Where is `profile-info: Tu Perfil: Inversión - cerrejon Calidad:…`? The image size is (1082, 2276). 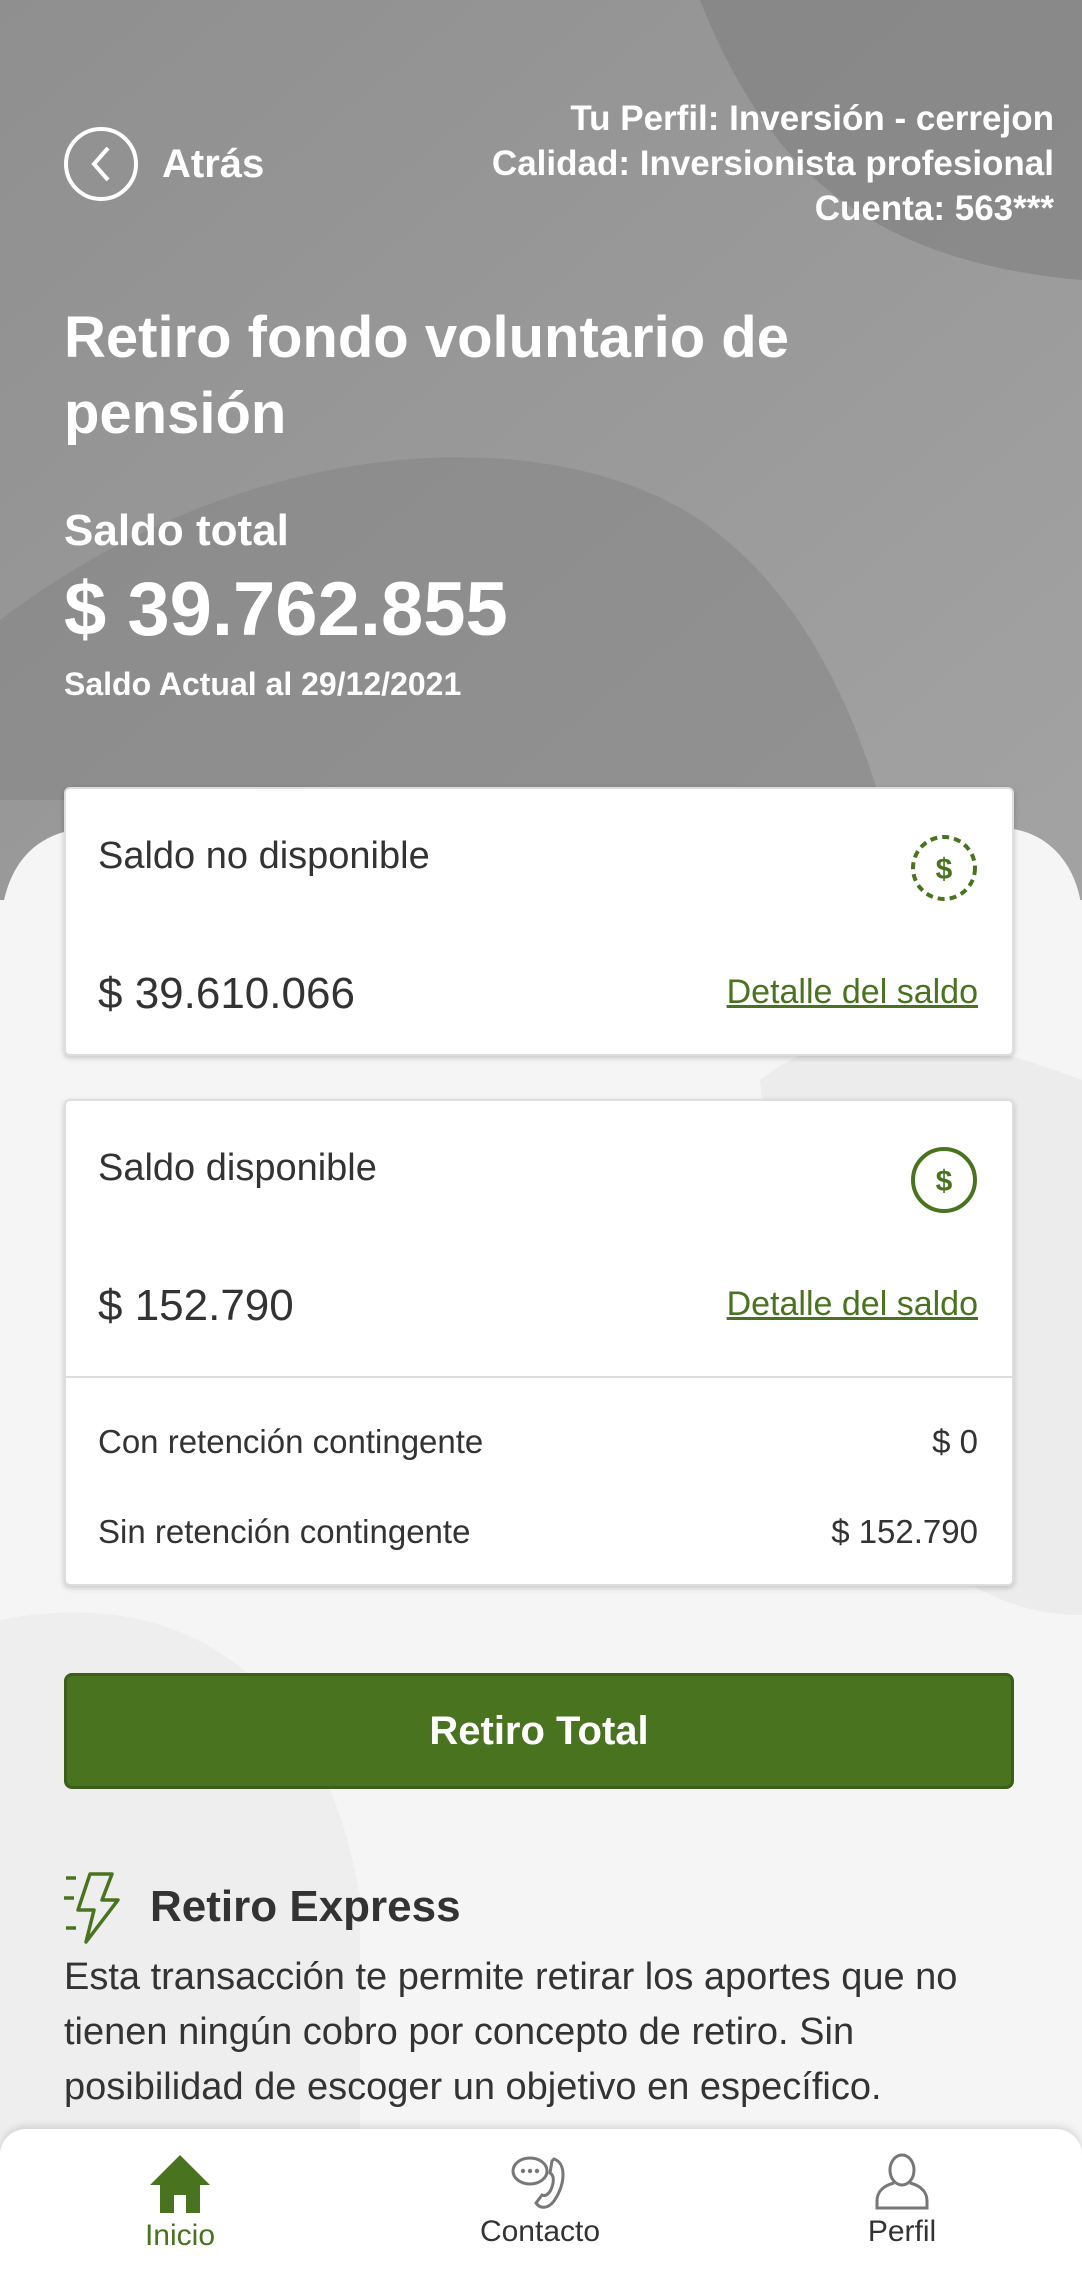 profile-info: Tu Perfil: Inversión - cerrejon Calidad:… is located at coordinates (773, 163).